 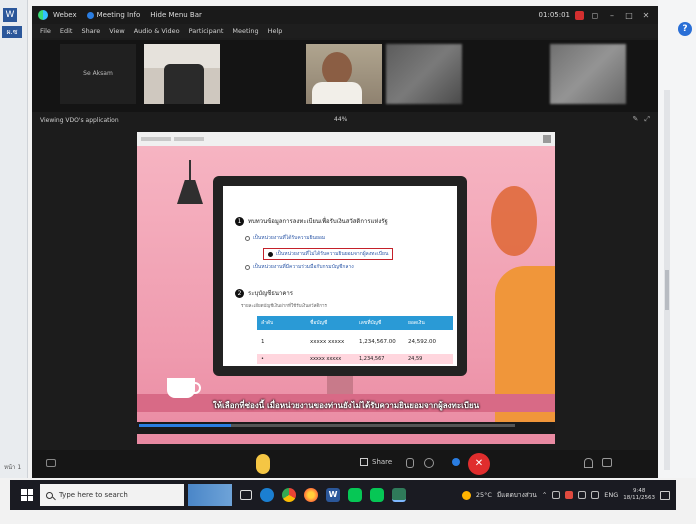 What do you see at coordinates (646, 15) in the screenshot?
I see `close-icon: ✕` at bounding box center [646, 15].